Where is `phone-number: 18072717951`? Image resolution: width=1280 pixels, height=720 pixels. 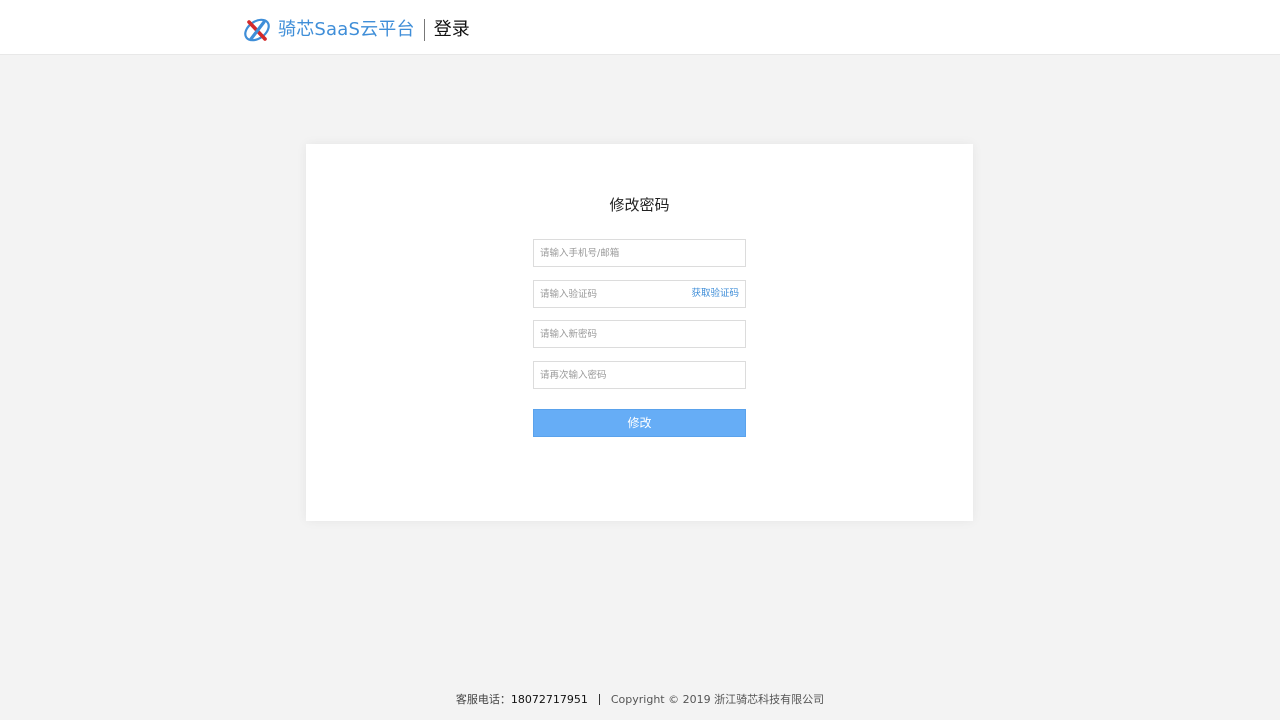 phone-number: 18072717951 is located at coordinates (549, 699).